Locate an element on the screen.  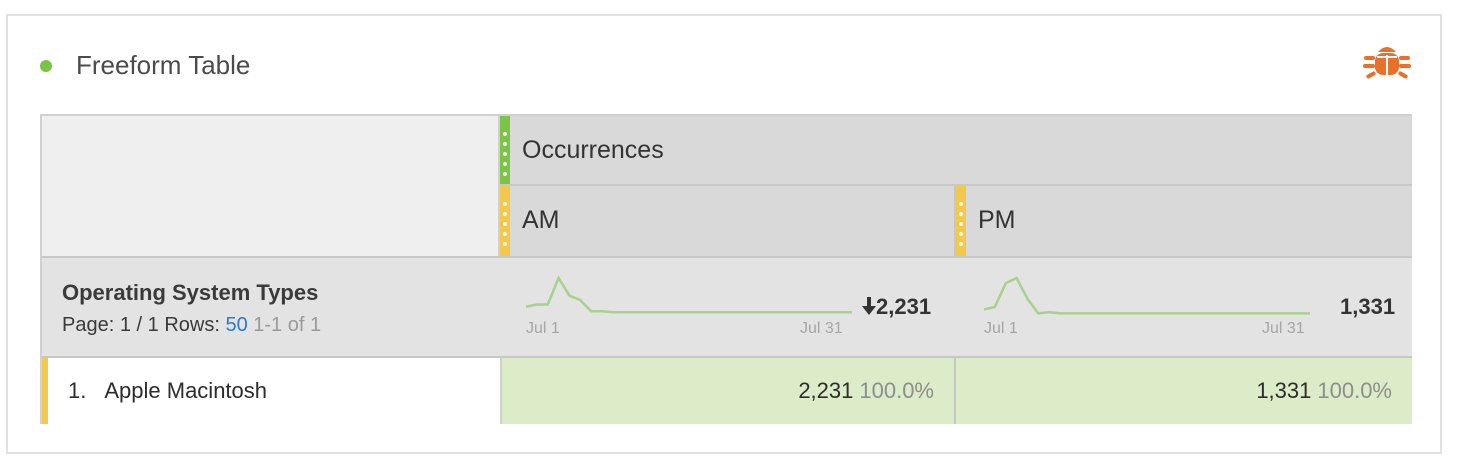
bug-icon is located at coordinates (1387, 65).